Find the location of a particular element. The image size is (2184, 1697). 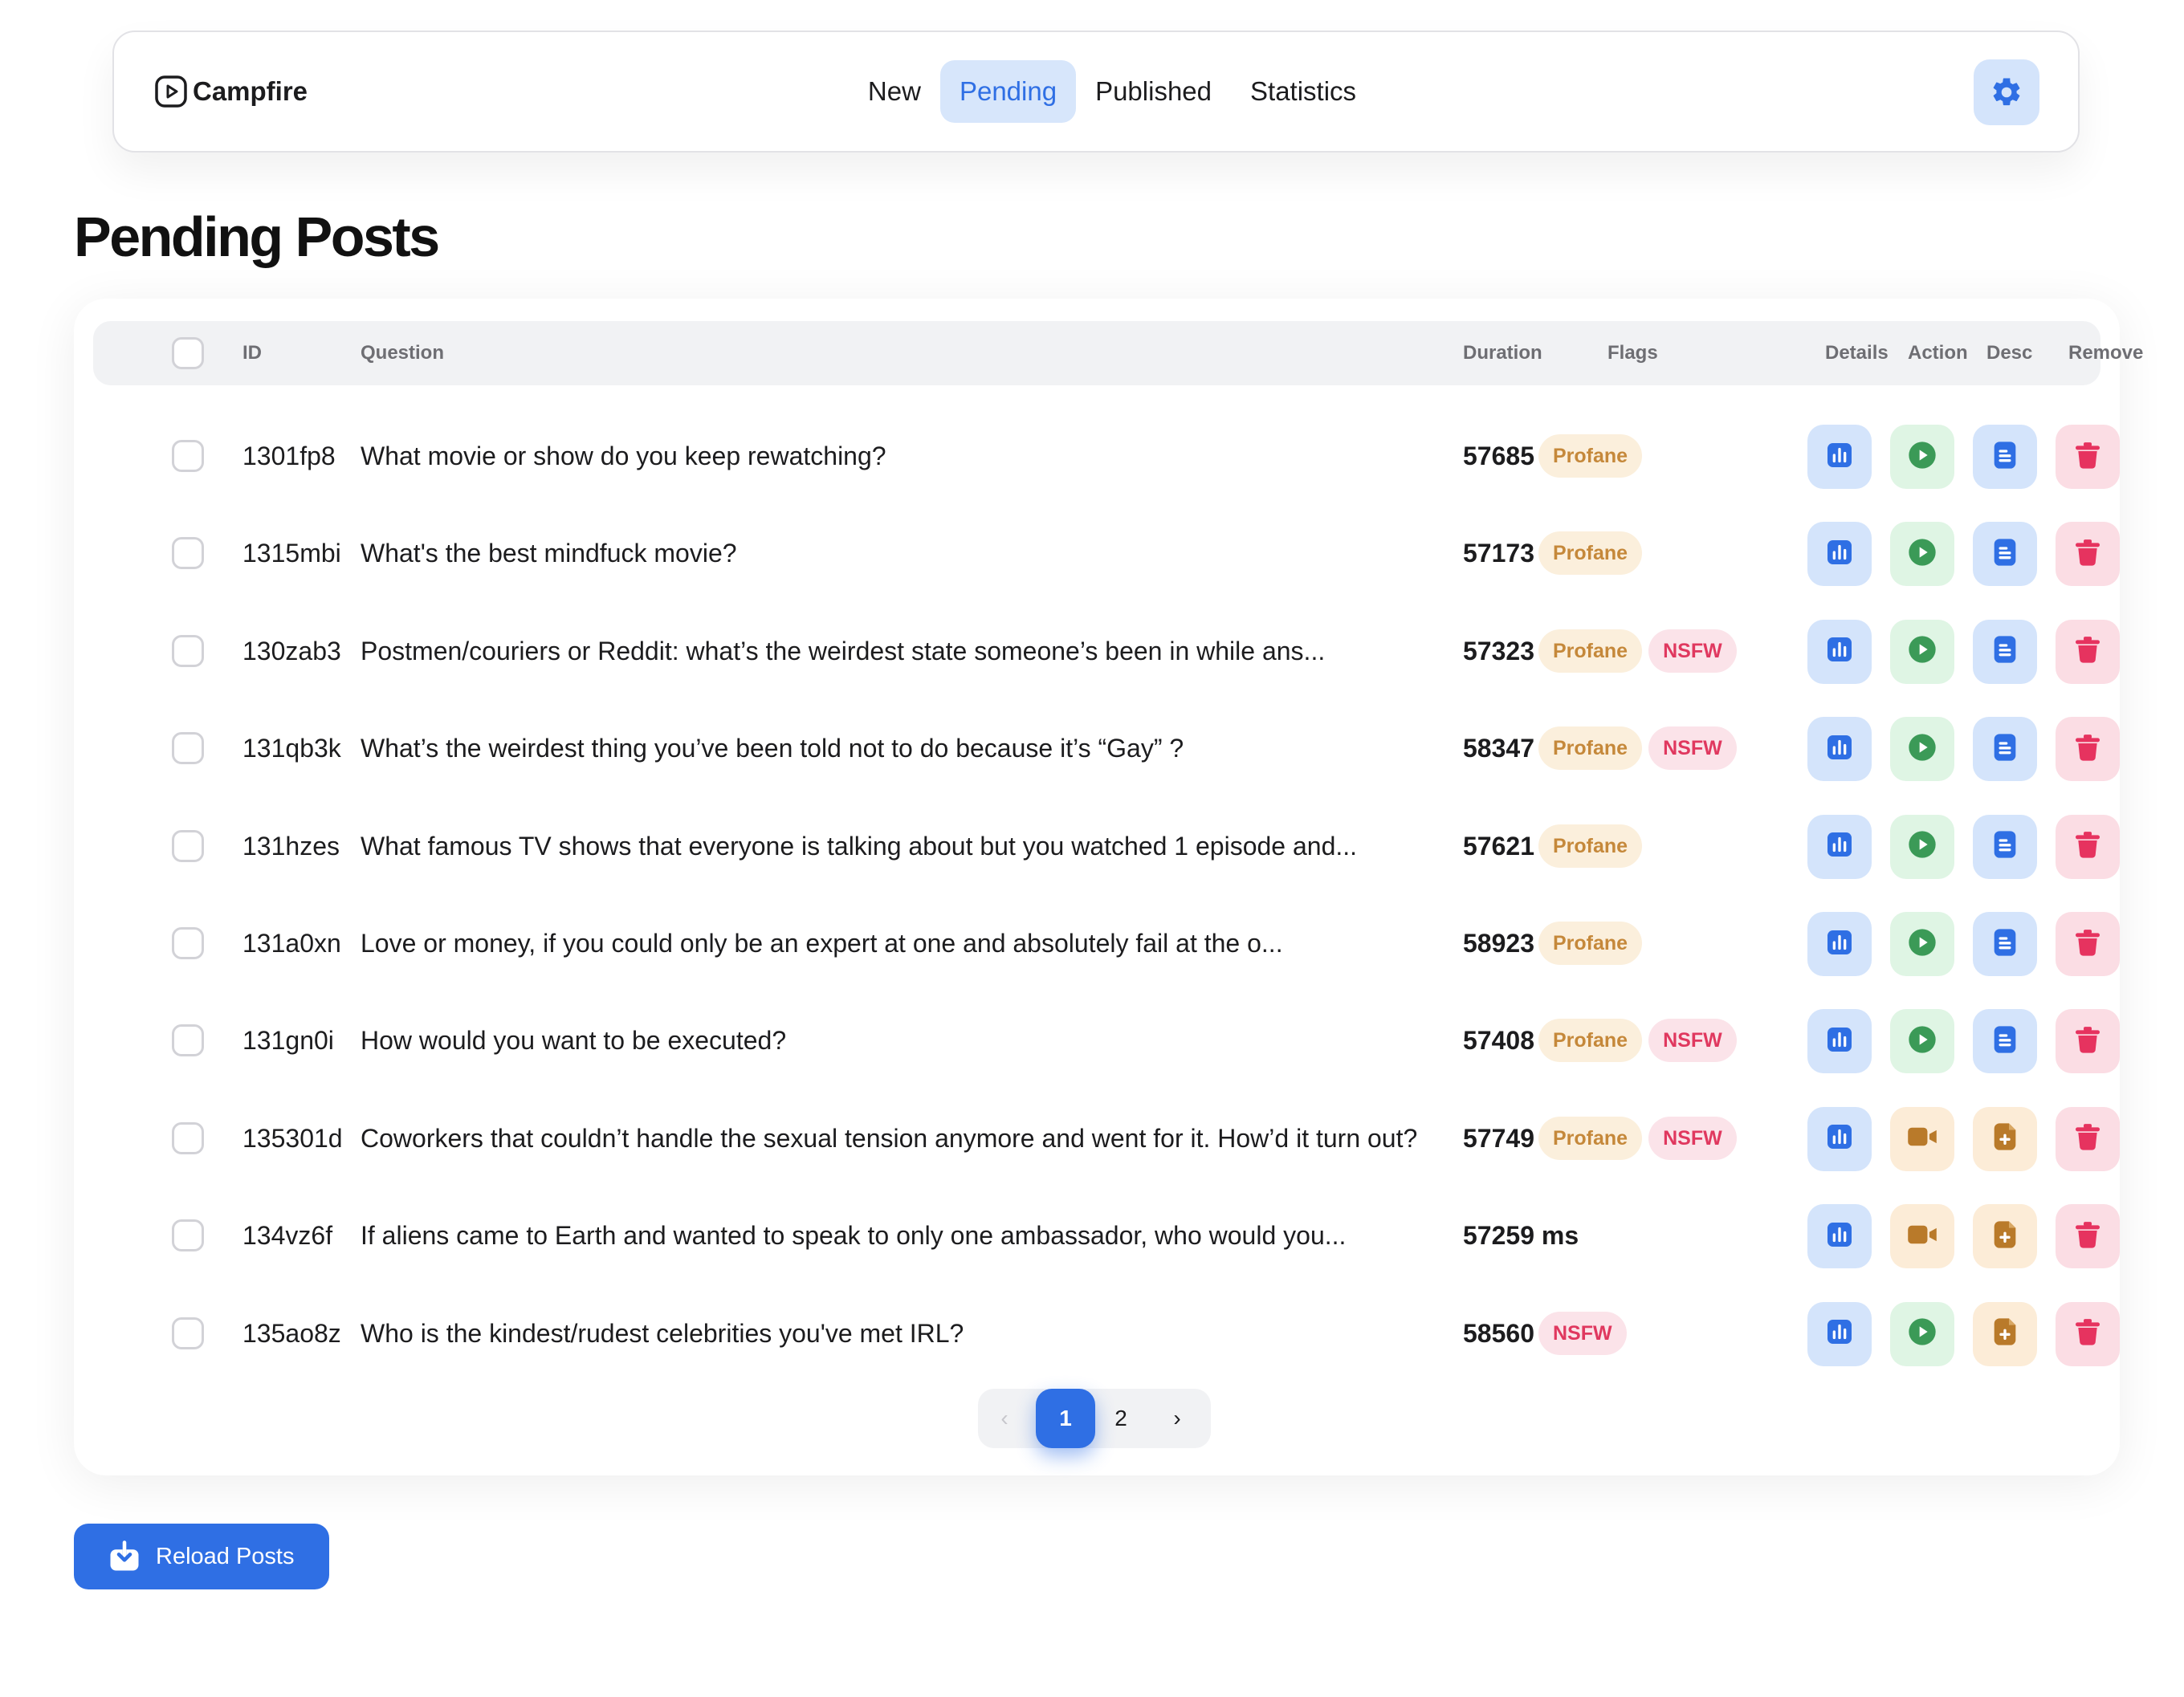

page-title: Pending Posts is located at coordinates (257, 237).